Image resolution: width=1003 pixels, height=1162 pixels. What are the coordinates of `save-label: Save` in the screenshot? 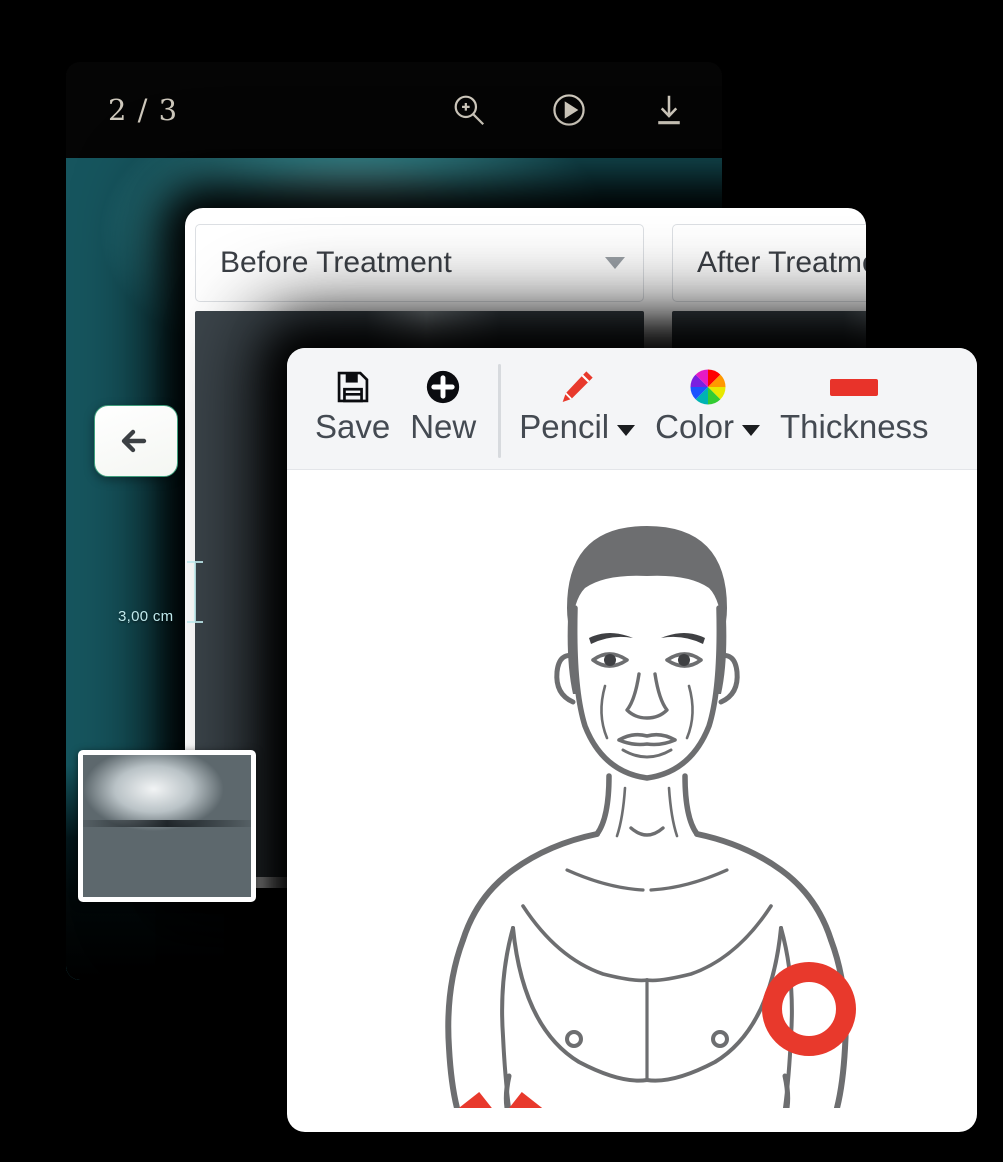 It's located at (353, 426).